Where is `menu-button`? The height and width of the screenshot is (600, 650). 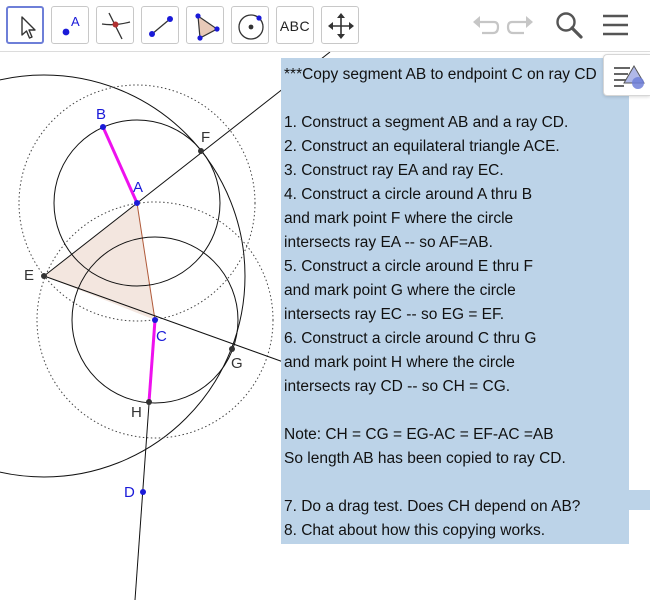 menu-button is located at coordinates (616, 25).